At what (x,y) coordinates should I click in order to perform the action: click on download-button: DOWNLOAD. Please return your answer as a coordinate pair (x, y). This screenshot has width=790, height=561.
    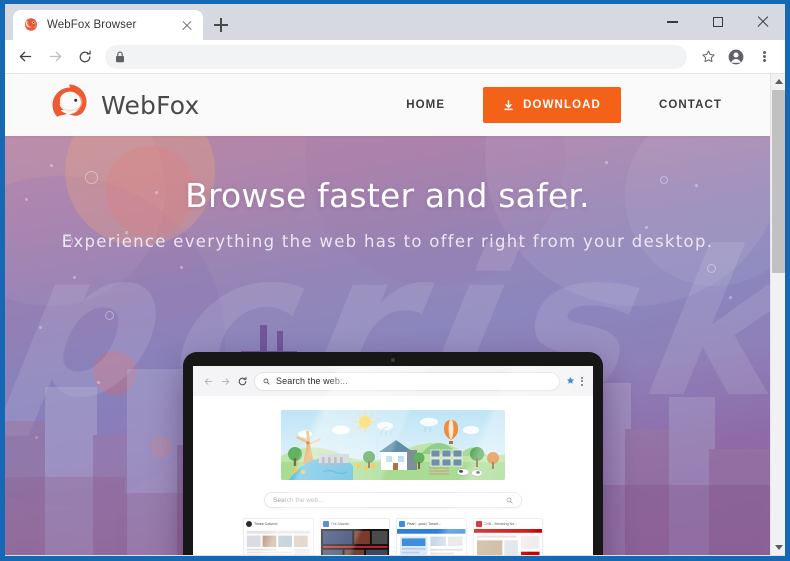
    Looking at the image, I should click on (552, 105).